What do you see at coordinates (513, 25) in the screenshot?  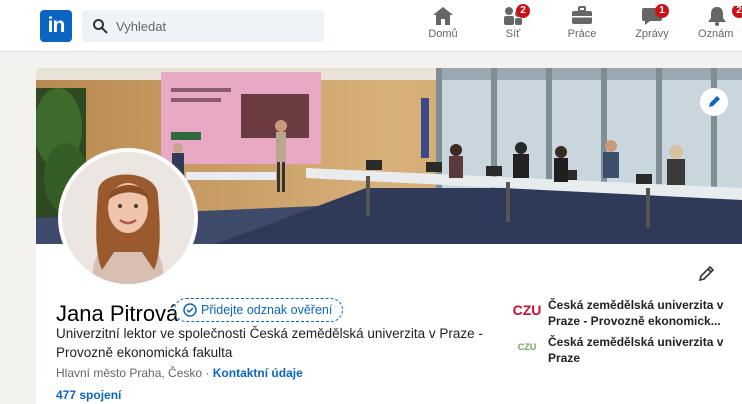 I see `nav-network: 2 Síť` at bounding box center [513, 25].